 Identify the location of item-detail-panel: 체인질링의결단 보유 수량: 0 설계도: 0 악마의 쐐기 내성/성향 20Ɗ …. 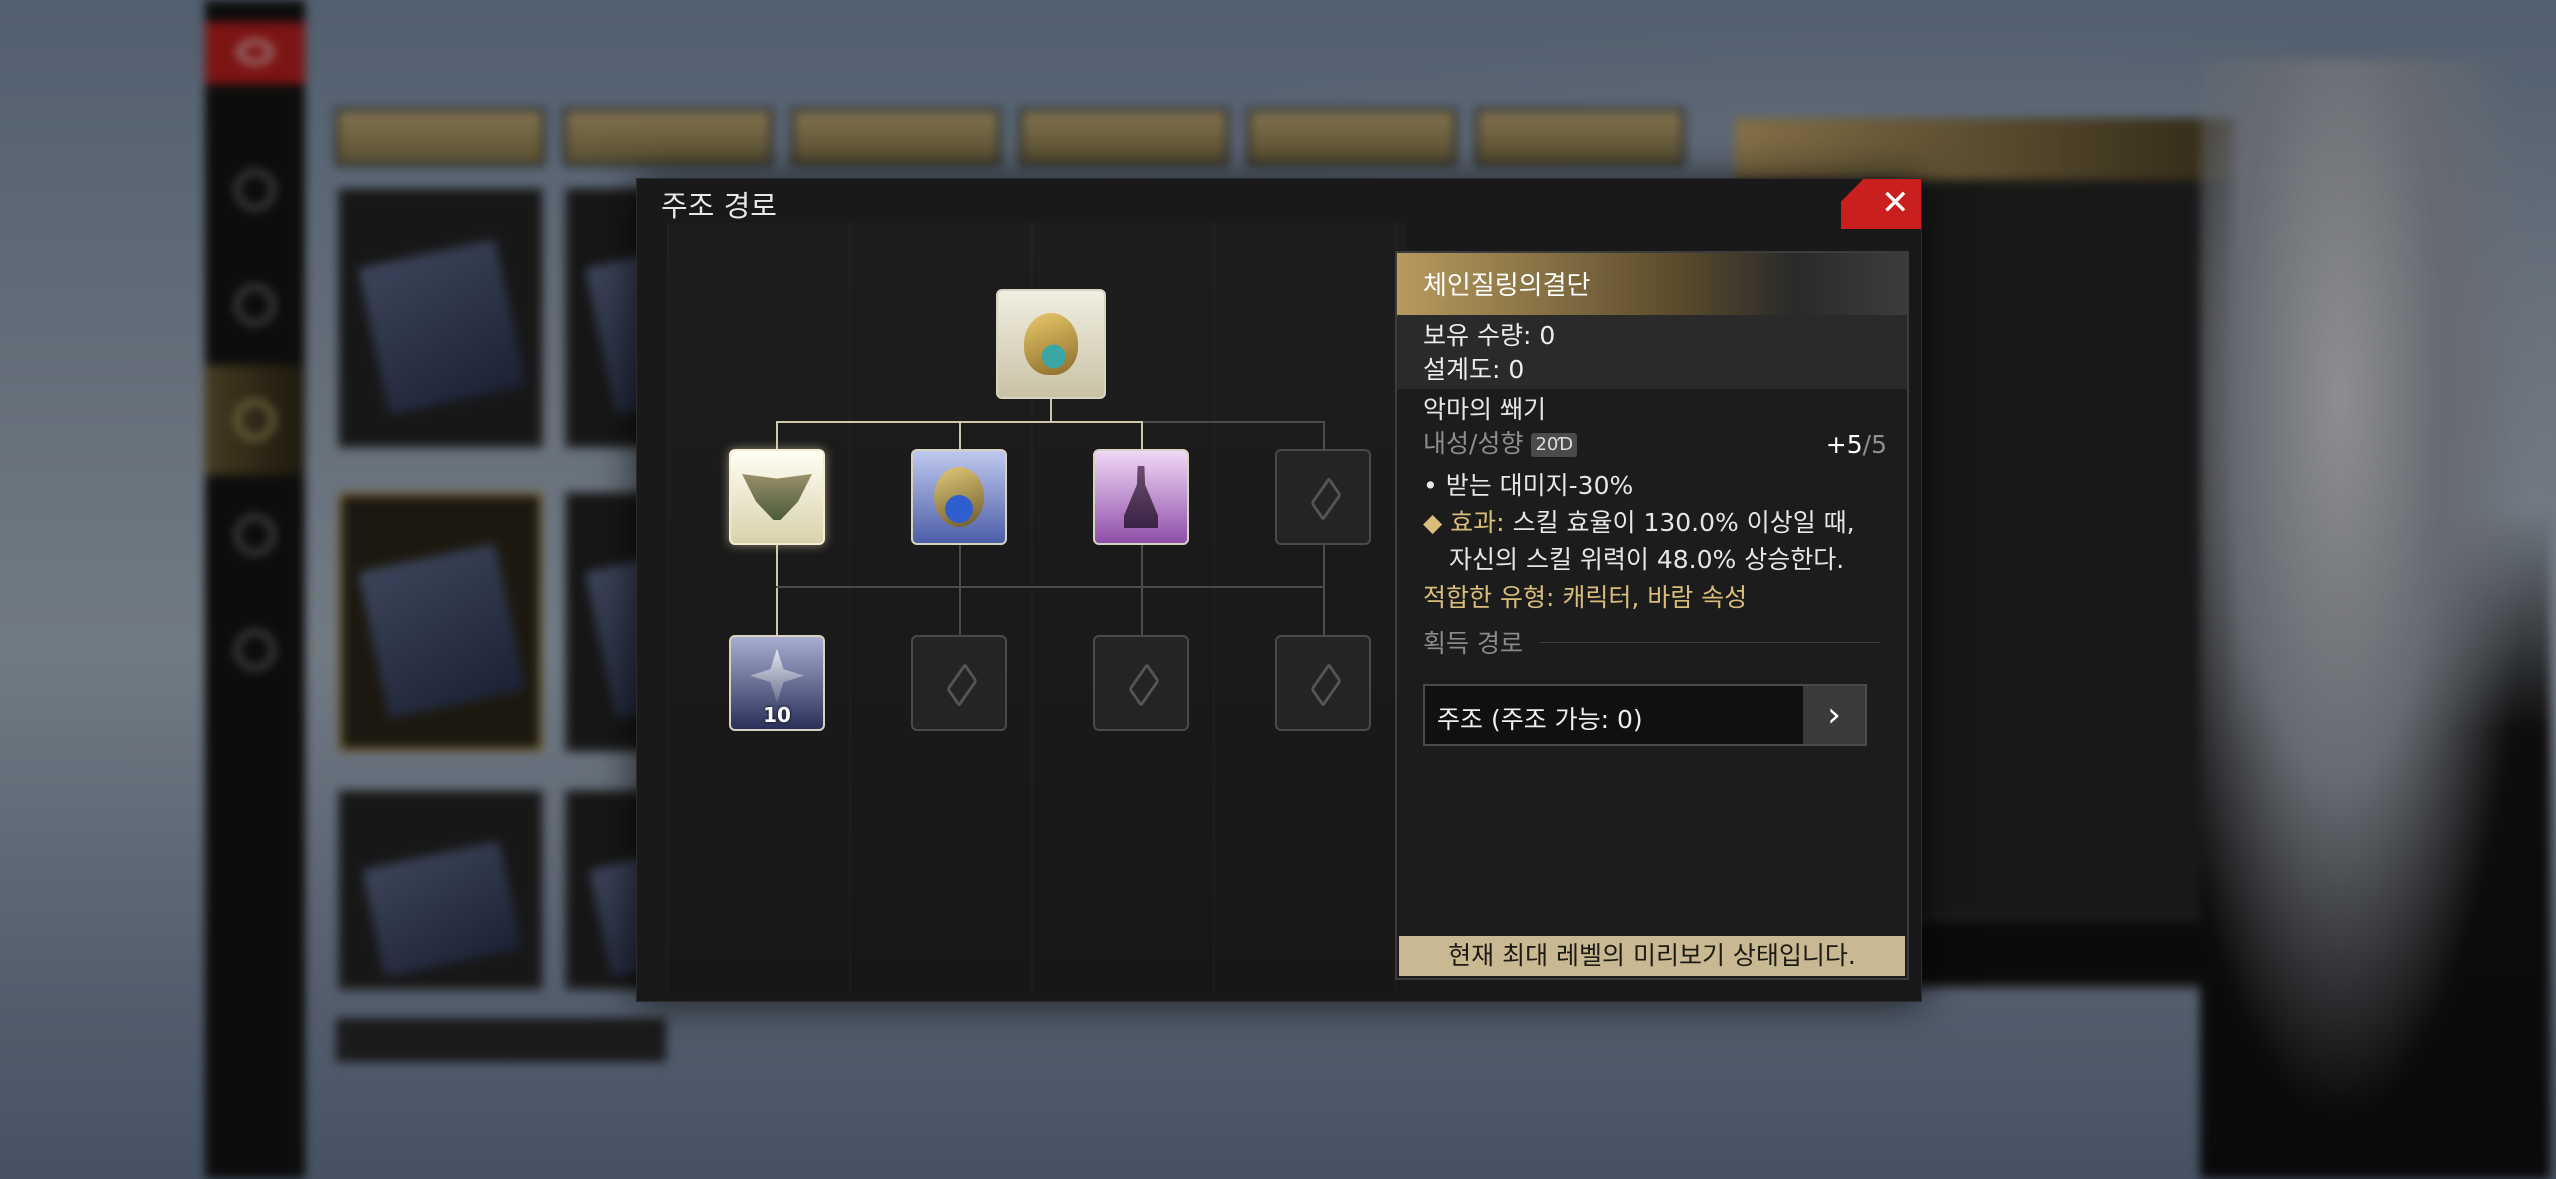
(1652, 615).